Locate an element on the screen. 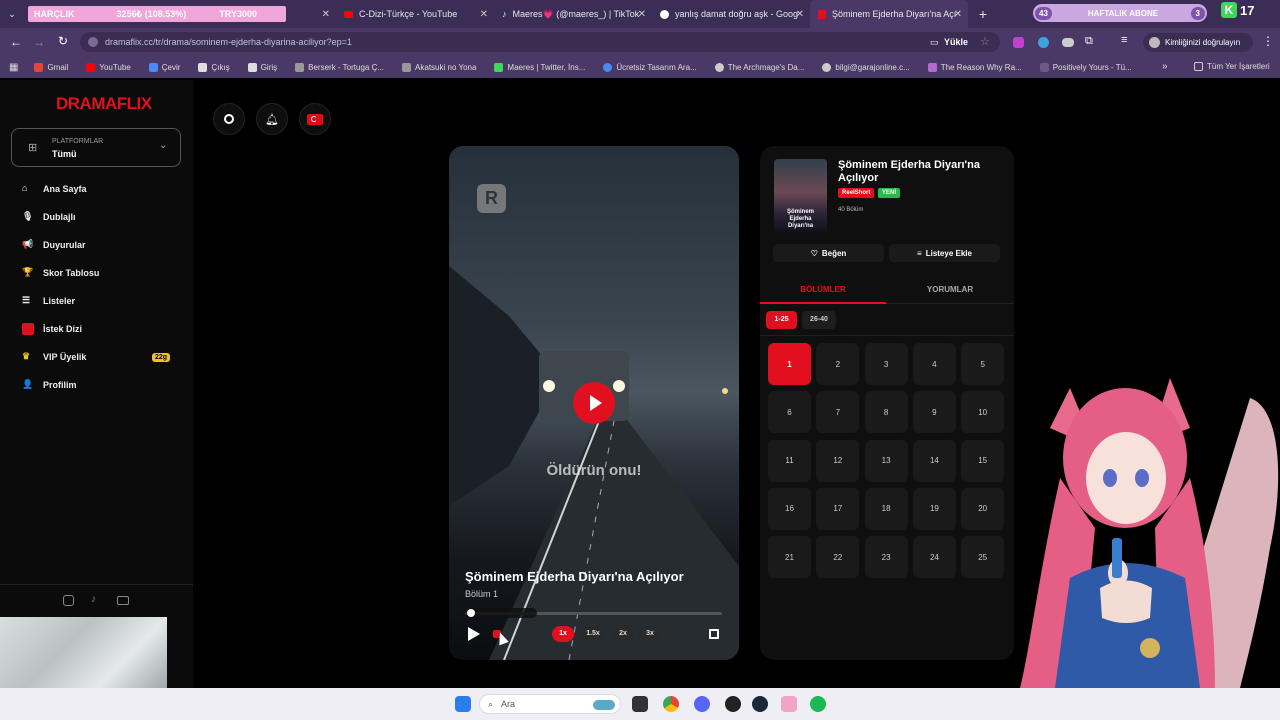 This screenshot has height=720, width=1280. add-to-list-button: ≡ Listeye Ekle is located at coordinates (944, 253).